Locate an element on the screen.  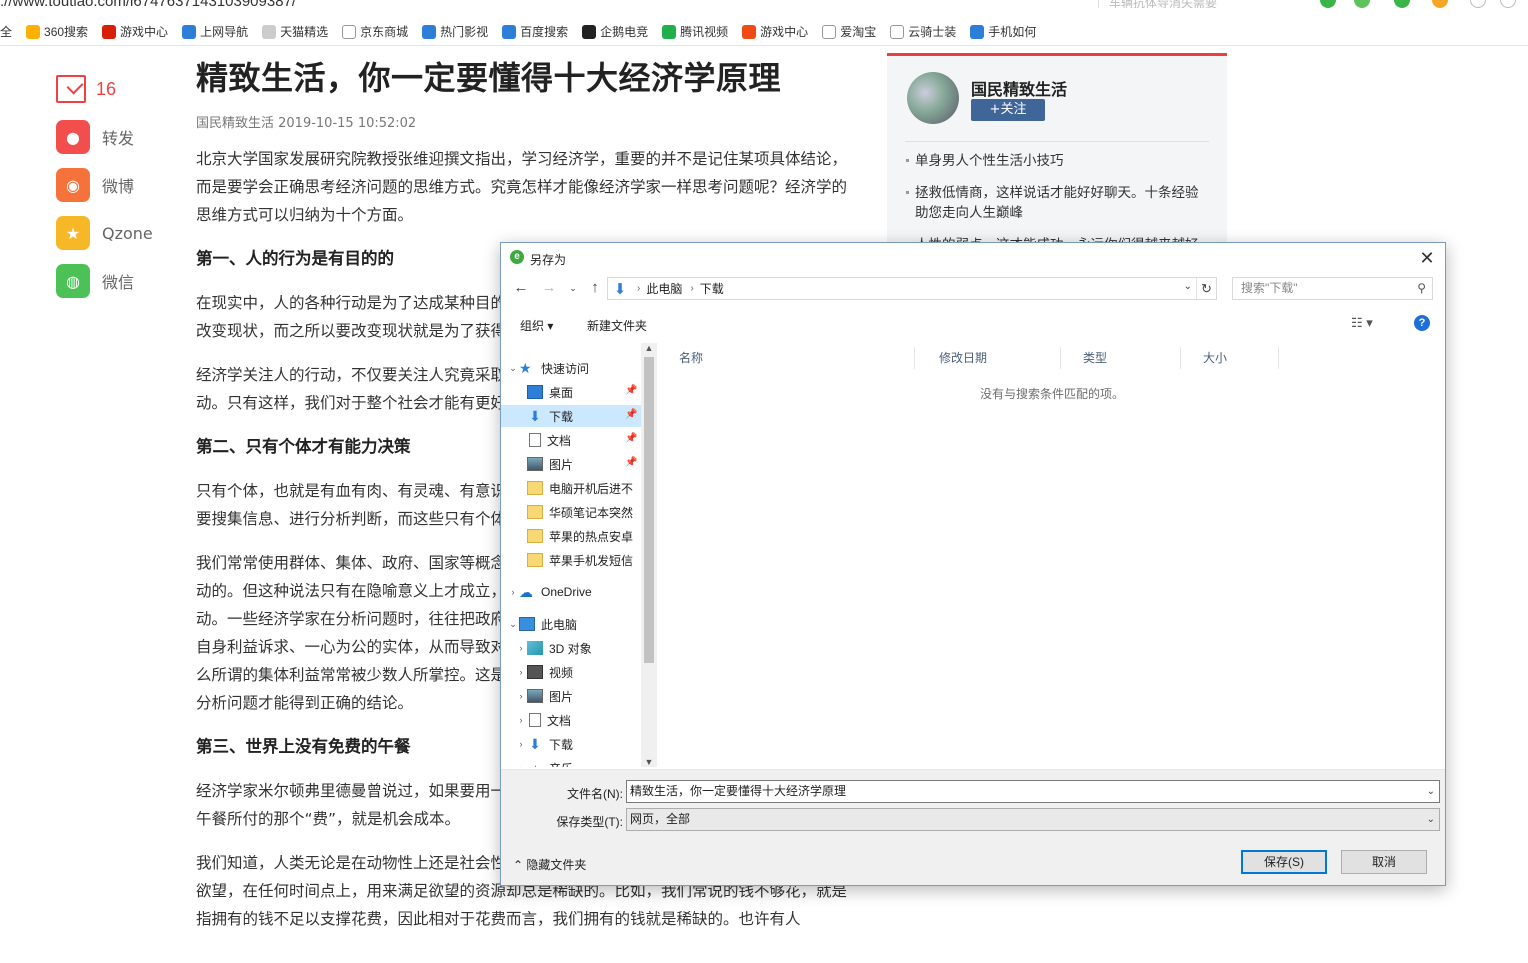
share-wechat-button: ◍ 微信 is located at coordinates (111, 281).